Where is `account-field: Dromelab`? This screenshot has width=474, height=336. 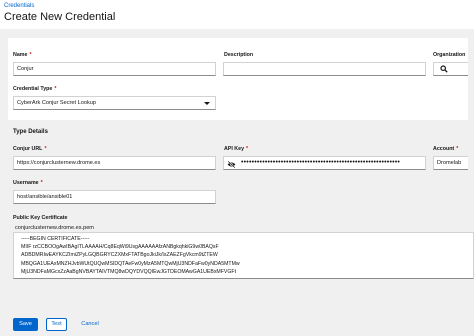 account-field: Dromelab is located at coordinates (450, 163).